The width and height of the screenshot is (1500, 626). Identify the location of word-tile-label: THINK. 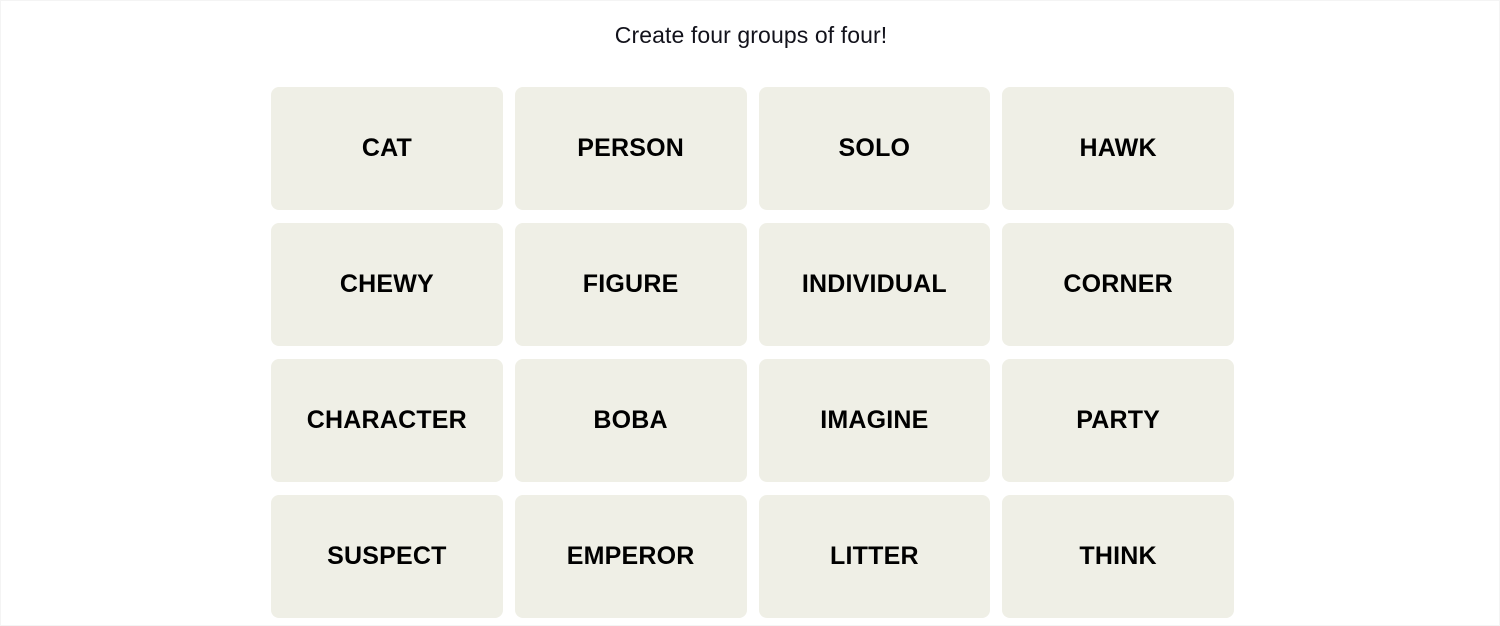
(1118, 556).